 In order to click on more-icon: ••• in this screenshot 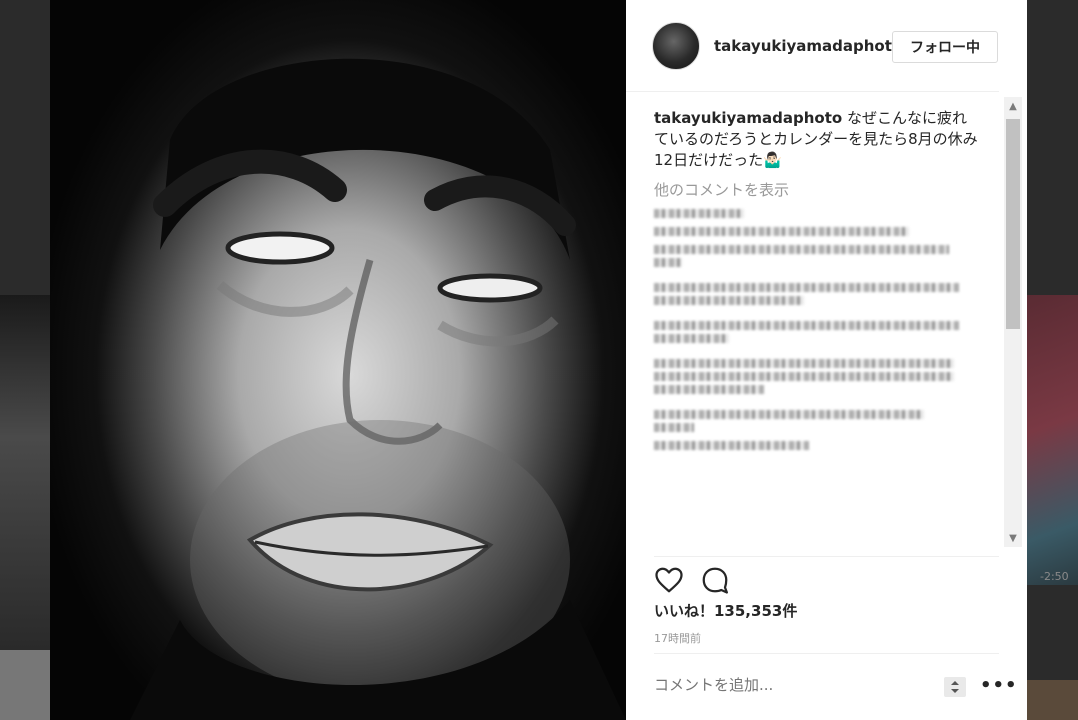, I will do `click(999, 685)`.